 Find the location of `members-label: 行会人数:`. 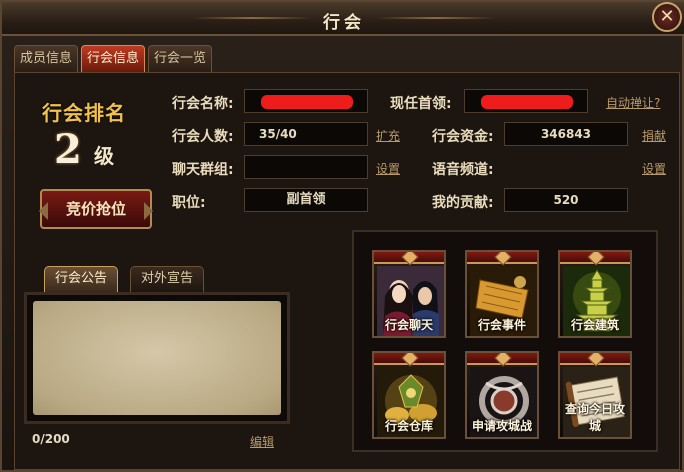

members-label: 行会人数: is located at coordinates (203, 137).